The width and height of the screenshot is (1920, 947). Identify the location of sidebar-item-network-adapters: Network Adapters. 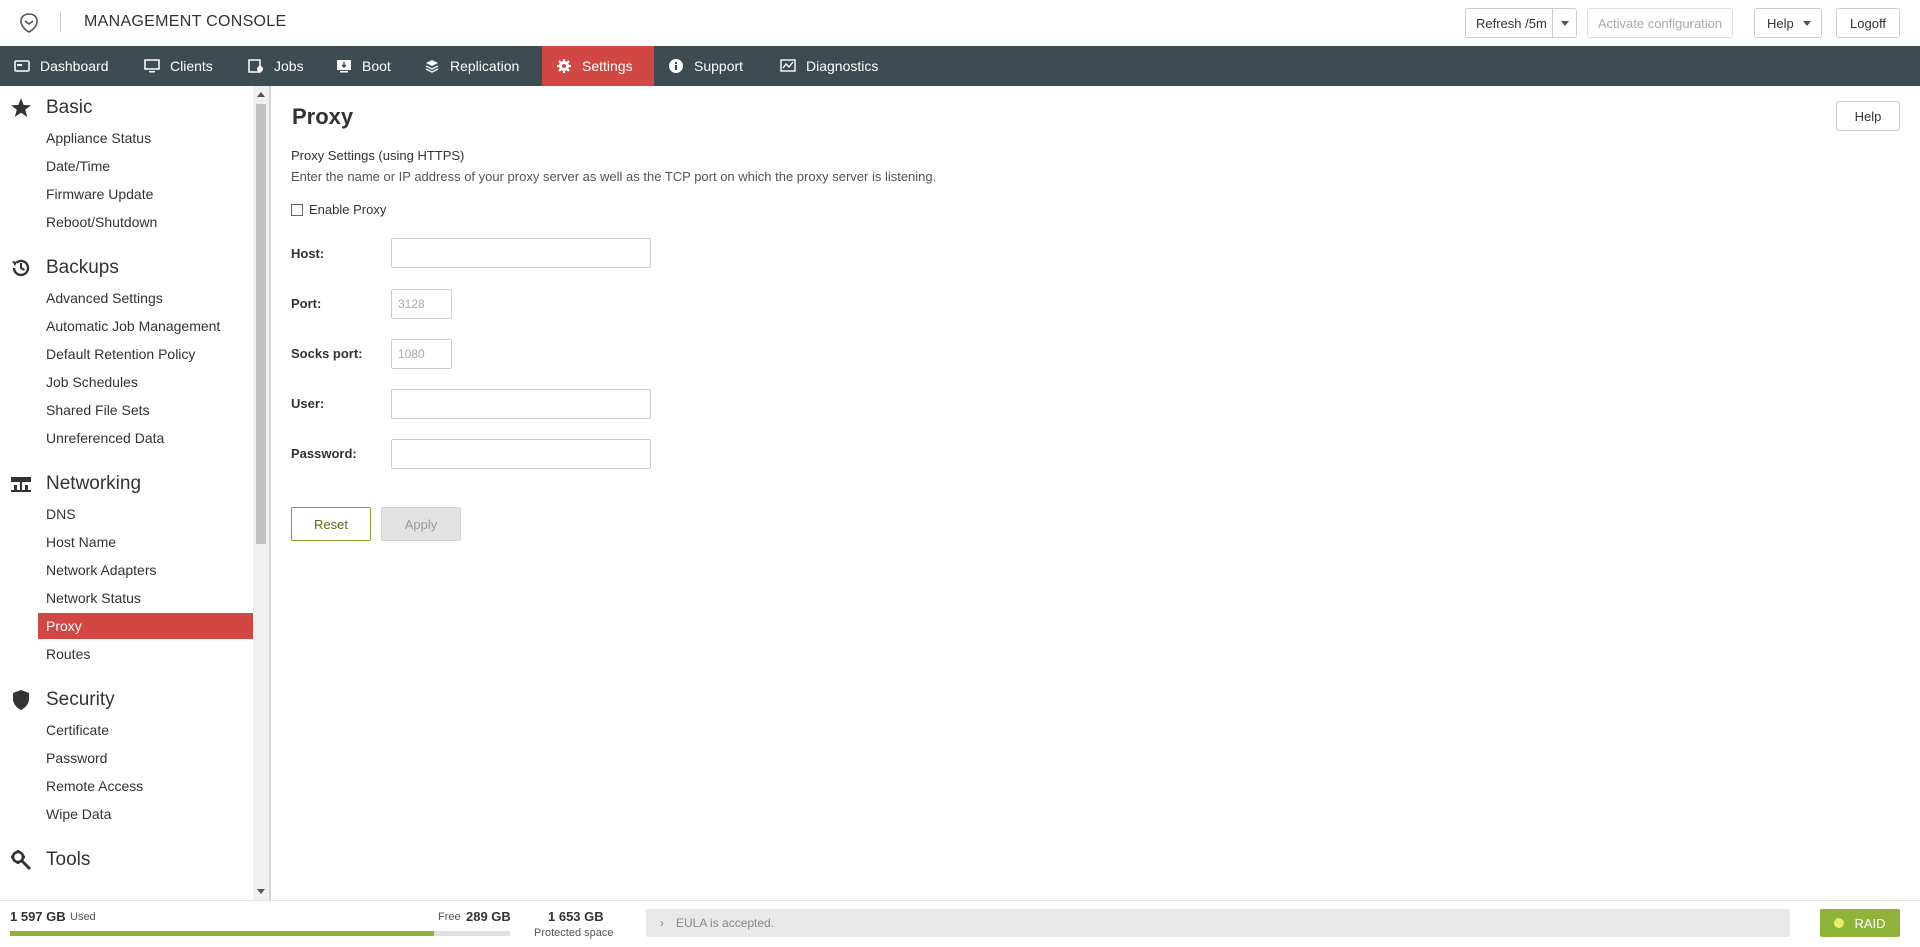
(145, 570).